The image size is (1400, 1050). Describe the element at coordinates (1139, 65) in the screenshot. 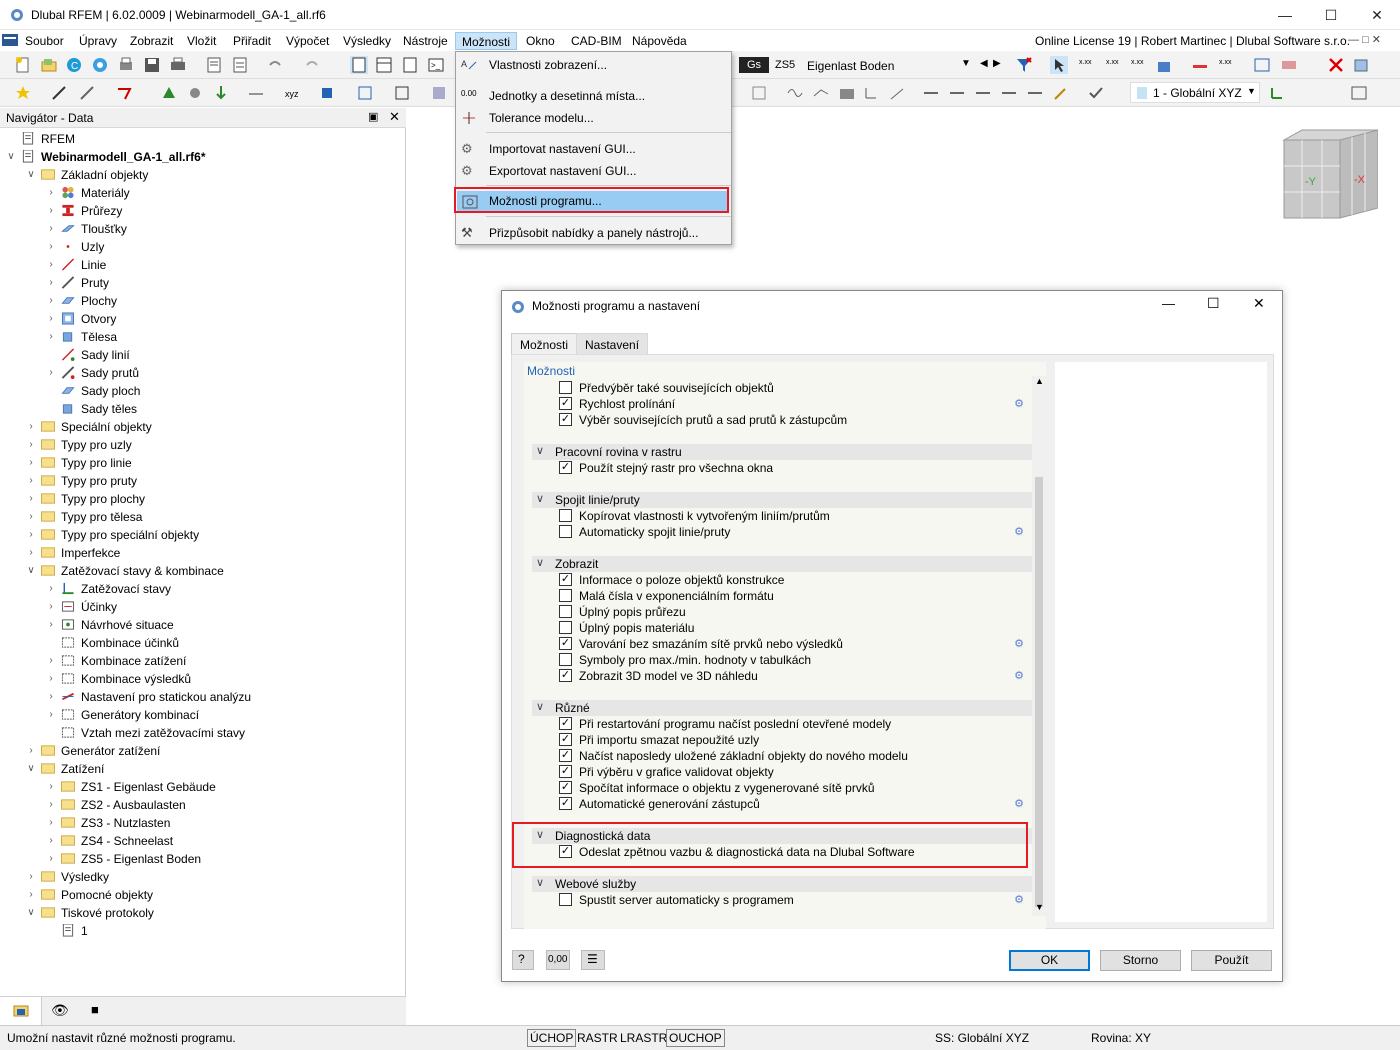

I see `values-3-icon: x.xx` at that location.